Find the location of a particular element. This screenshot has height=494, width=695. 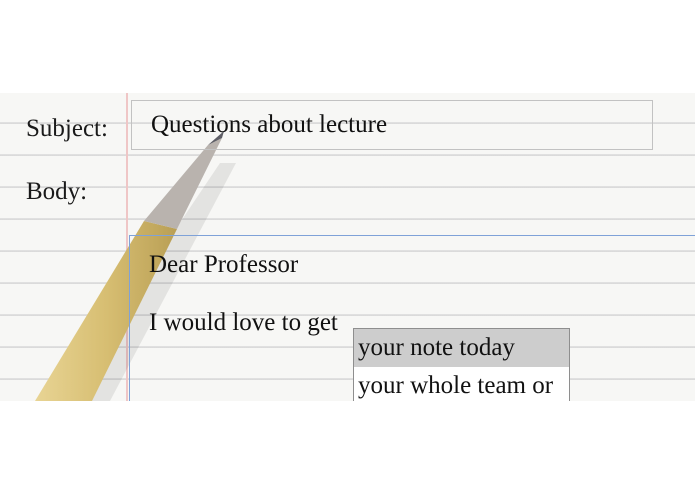

autocomplete-option-1: your whole team or is located at coordinates (461, 384).